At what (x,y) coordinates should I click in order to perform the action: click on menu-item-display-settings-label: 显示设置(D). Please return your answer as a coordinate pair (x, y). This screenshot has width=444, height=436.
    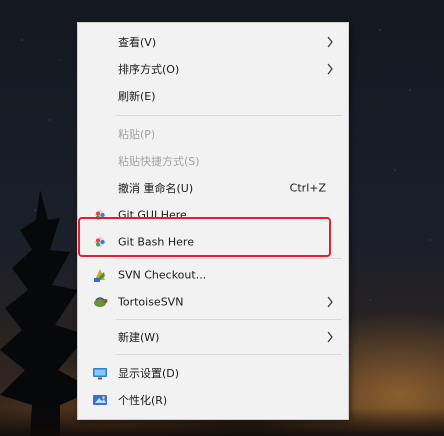
    Looking at the image, I should click on (149, 373).